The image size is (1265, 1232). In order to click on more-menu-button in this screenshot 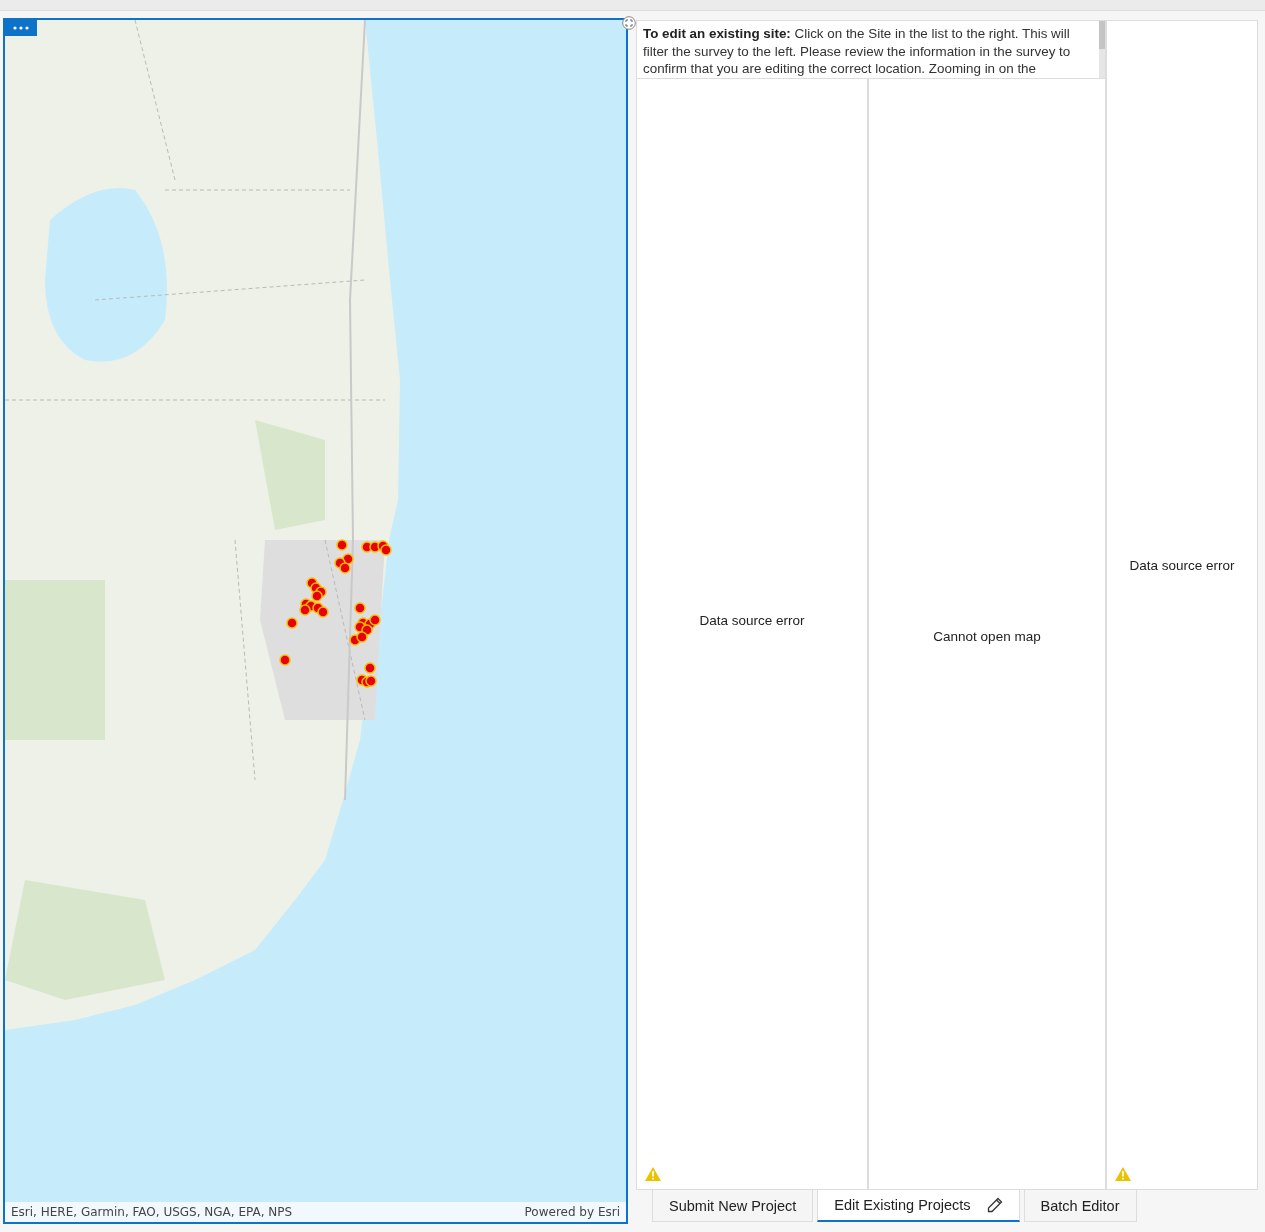, I will do `click(21, 28)`.